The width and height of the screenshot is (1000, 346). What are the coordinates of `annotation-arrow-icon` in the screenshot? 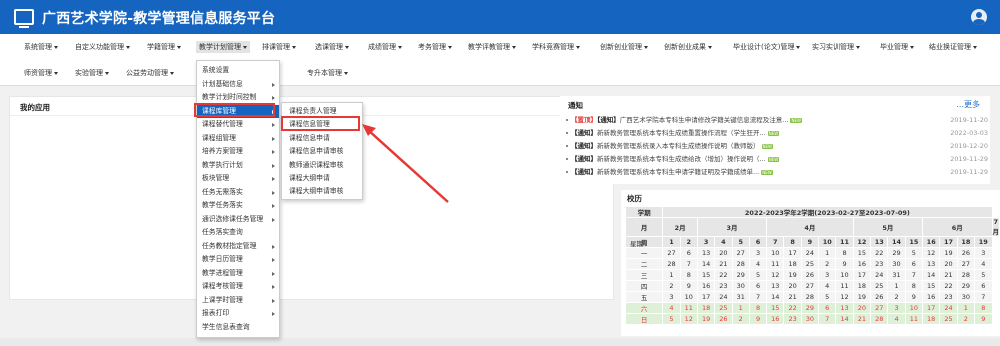 It's located at (405, 163).